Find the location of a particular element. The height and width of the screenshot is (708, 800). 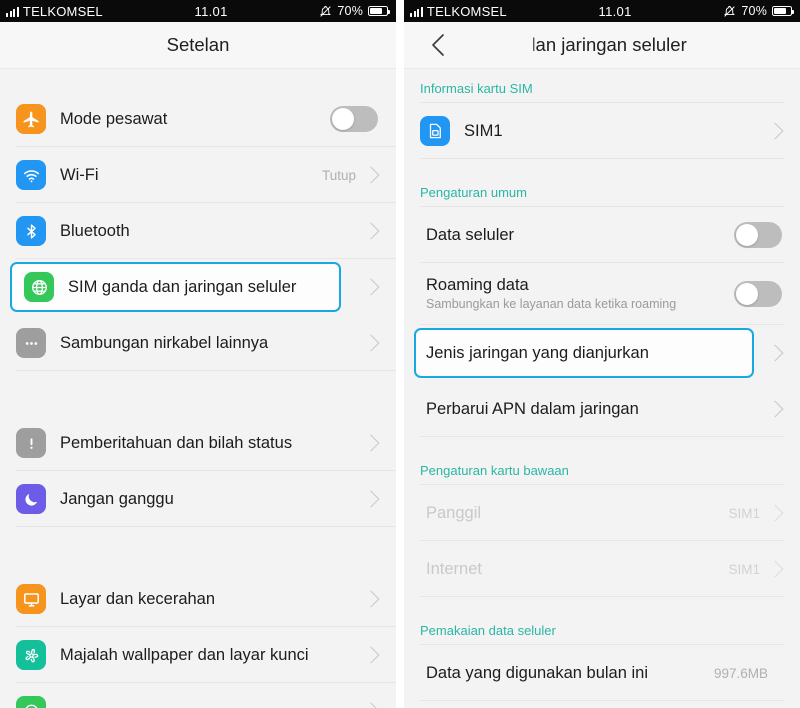

display-icon is located at coordinates (31, 599).